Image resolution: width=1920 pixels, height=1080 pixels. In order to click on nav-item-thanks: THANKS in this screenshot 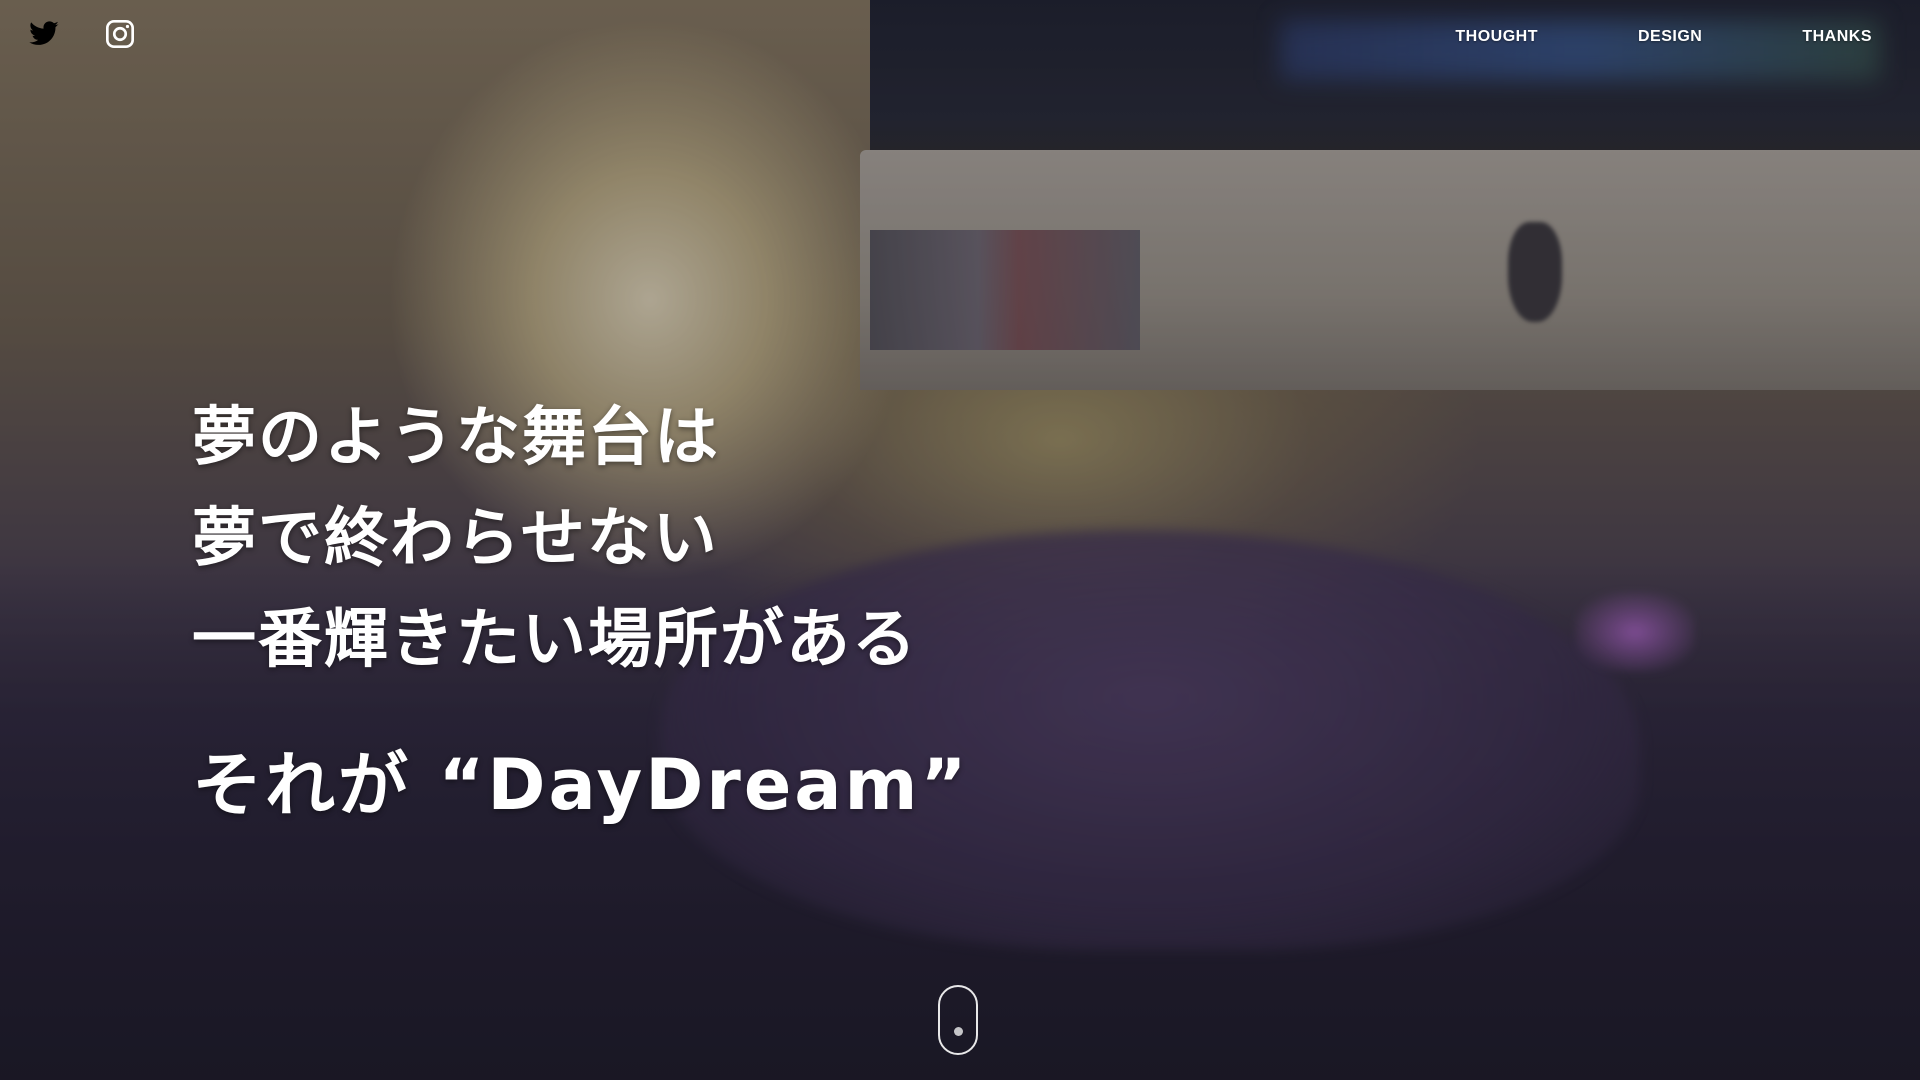, I will do `click(1837, 37)`.